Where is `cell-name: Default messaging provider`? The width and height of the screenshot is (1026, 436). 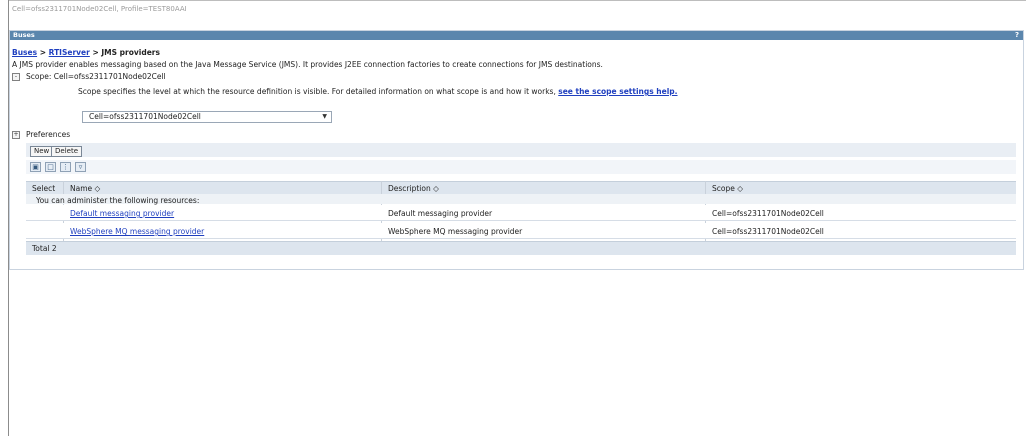 cell-name: Default messaging provider is located at coordinates (122, 213).